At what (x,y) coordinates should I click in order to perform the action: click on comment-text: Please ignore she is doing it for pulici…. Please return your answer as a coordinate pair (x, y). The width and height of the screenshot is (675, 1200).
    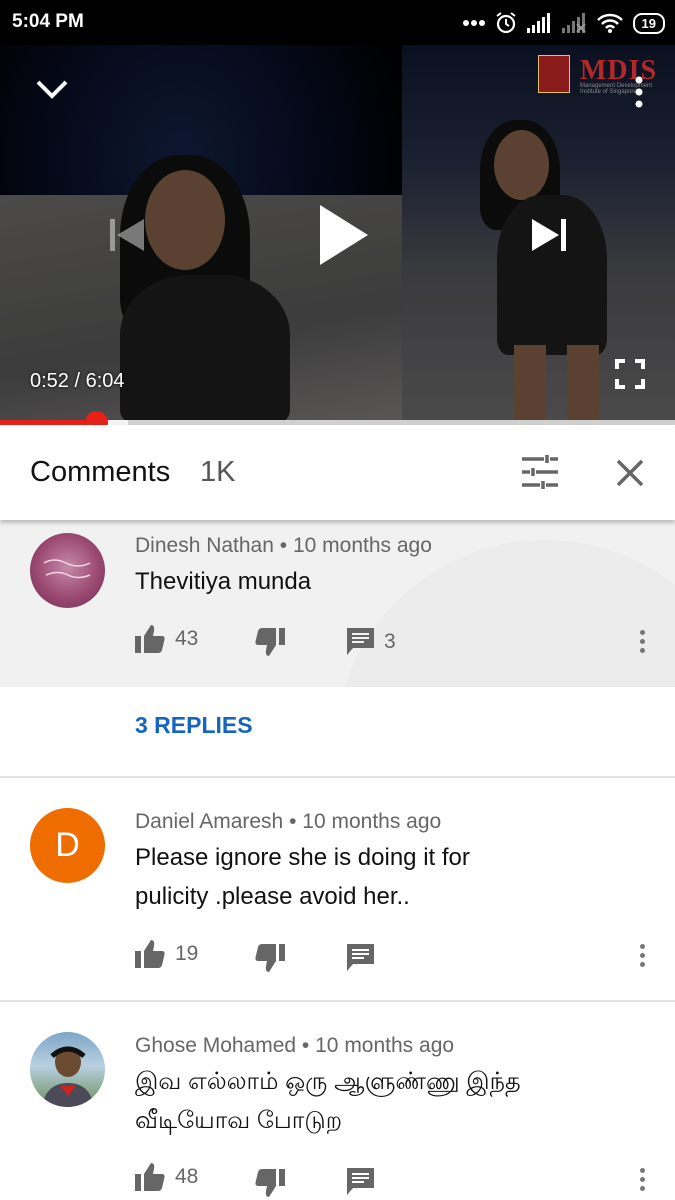
    Looking at the image, I should click on (302, 877).